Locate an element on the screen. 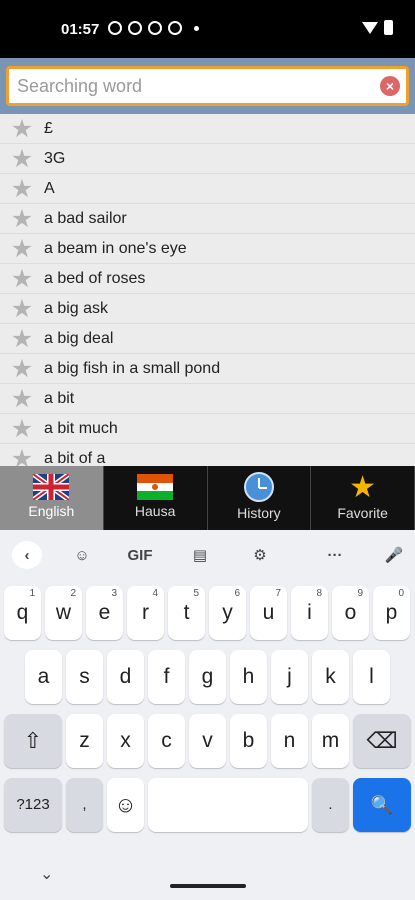  clipboard-icon: ▤ is located at coordinates (200, 556).